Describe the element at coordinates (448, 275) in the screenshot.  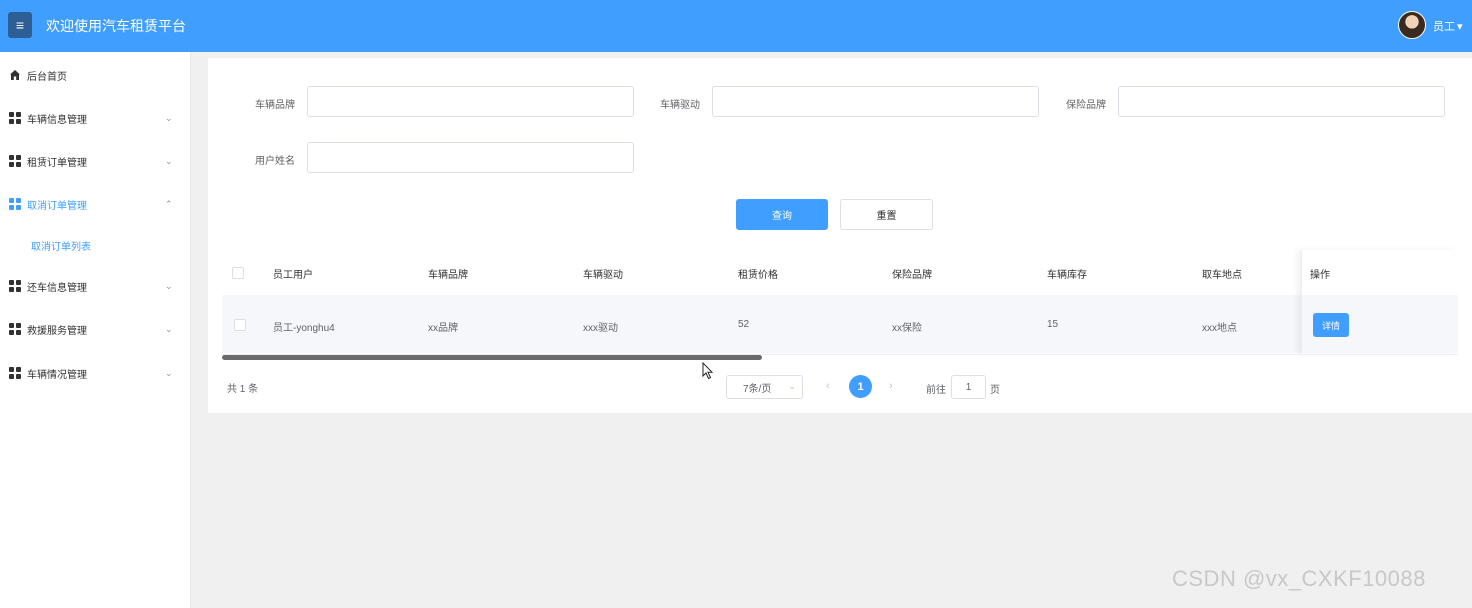
I see `column-header: 车辆品牌` at that location.